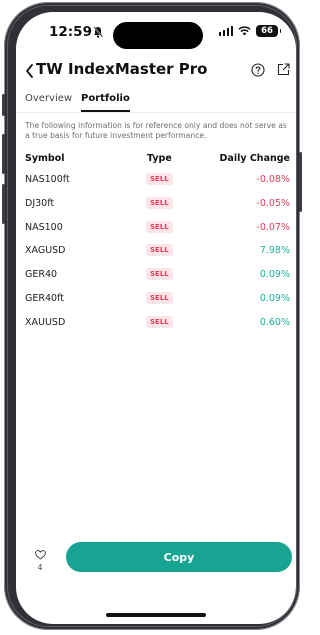 This screenshot has height=635, width=320. I want to click on share-icon, so click(283, 69).